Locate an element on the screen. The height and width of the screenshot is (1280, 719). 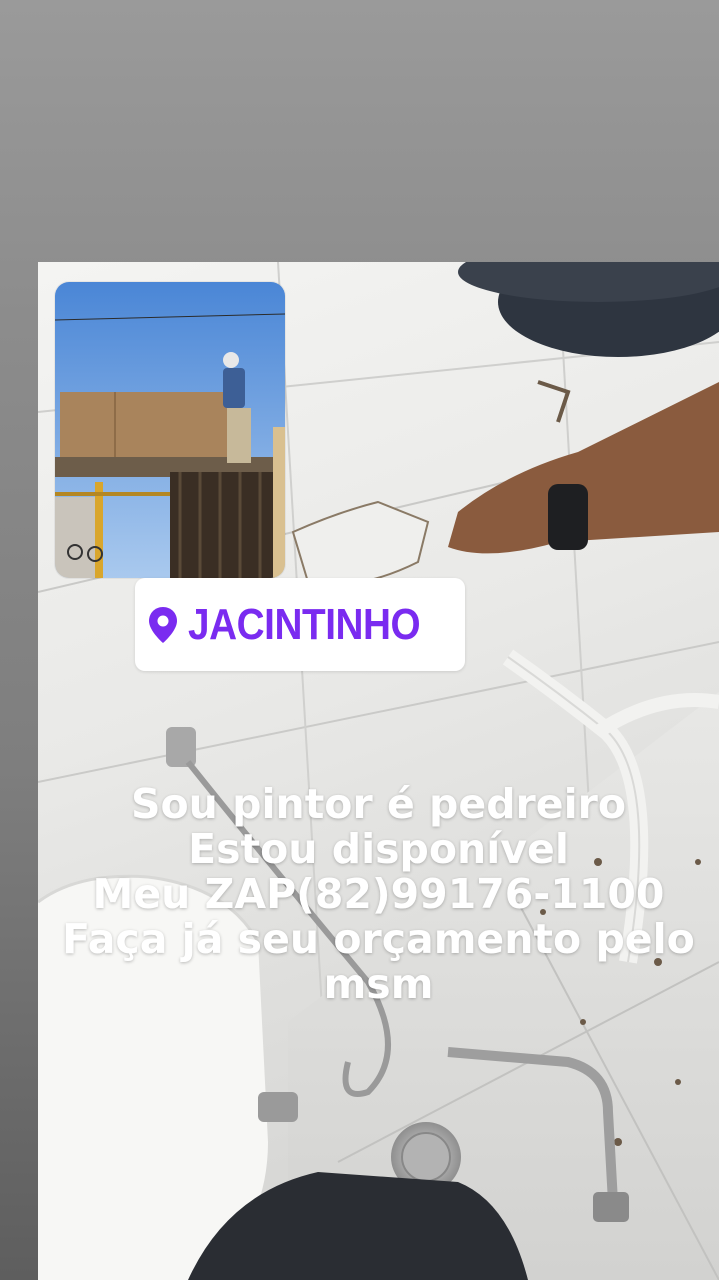
worker-scene-image is located at coordinates (170, 430).